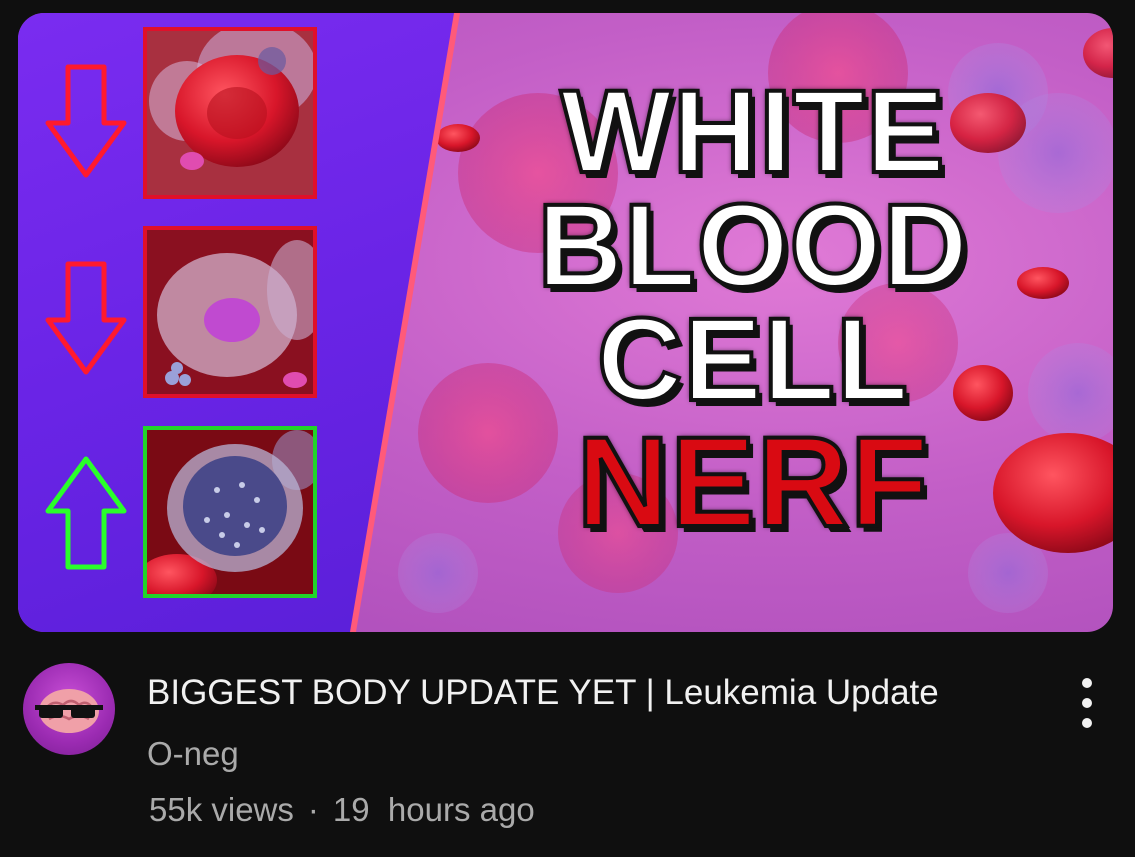  I want to click on channel-name: O-neg, so click(193, 754).